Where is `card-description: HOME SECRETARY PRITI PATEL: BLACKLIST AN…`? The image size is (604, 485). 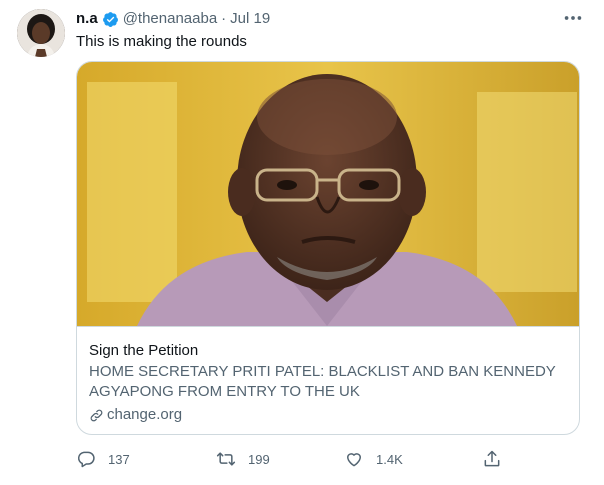 card-description: HOME SECRETARY PRITI PATEL: BLACKLIST AN… is located at coordinates (329, 382).